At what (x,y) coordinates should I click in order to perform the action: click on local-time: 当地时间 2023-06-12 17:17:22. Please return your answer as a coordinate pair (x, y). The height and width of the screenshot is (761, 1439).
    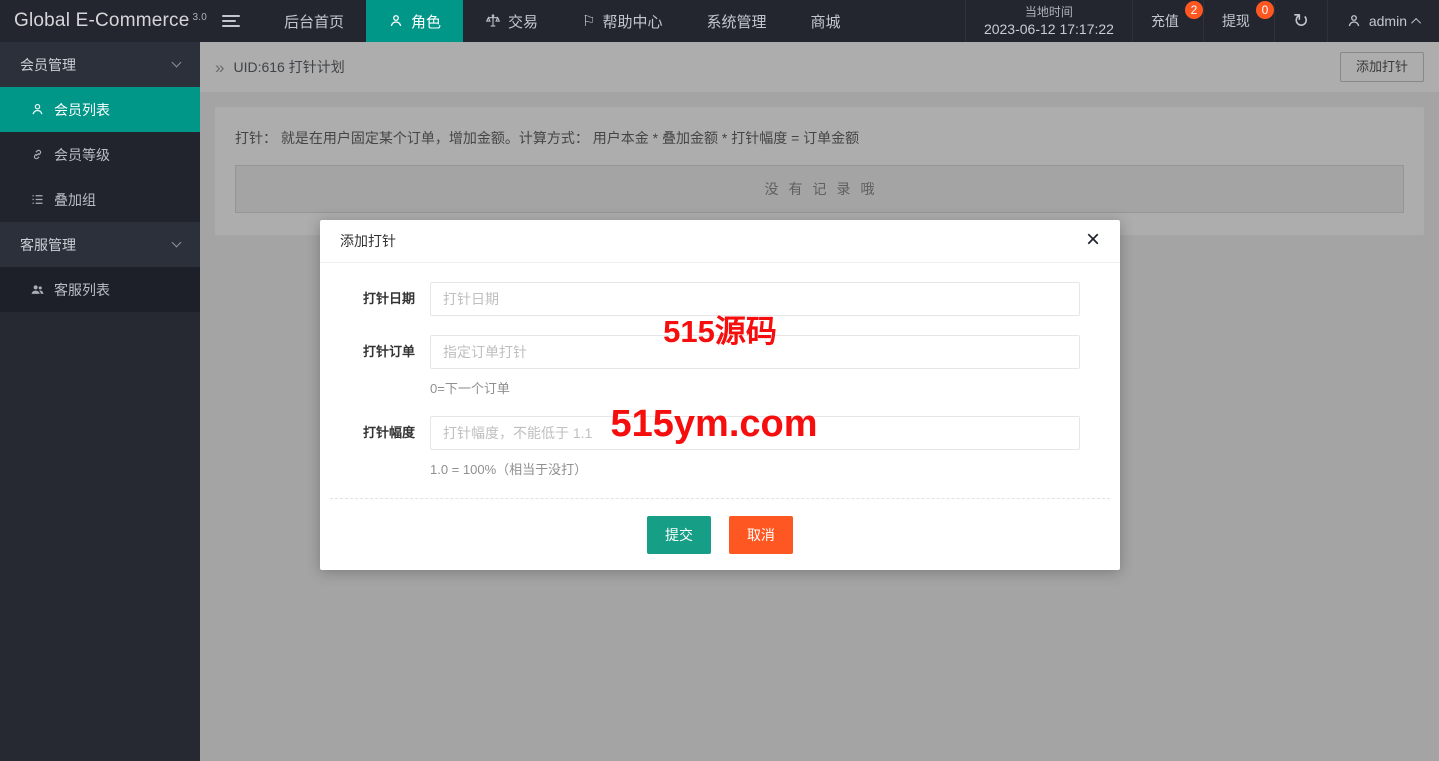
    Looking at the image, I should click on (1048, 21).